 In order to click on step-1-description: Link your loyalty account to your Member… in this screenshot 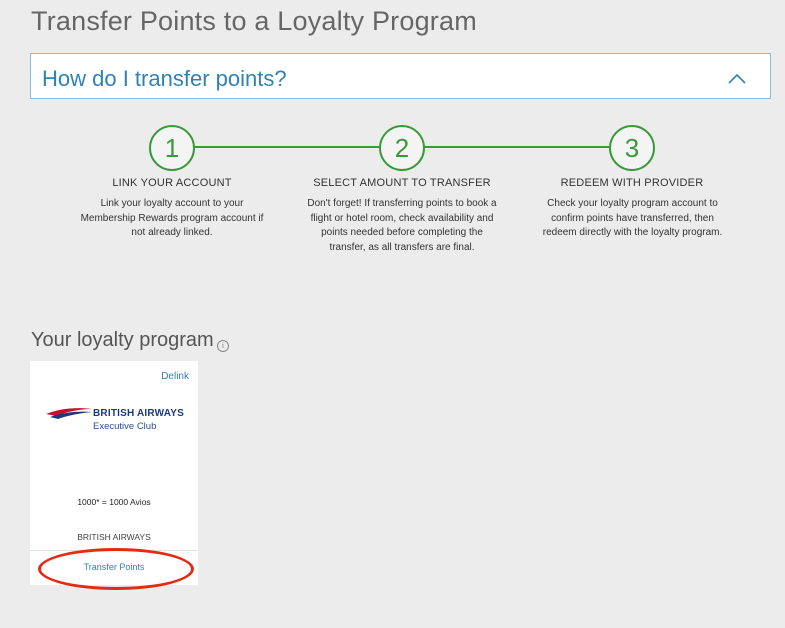, I will do `click(172, 218)`.